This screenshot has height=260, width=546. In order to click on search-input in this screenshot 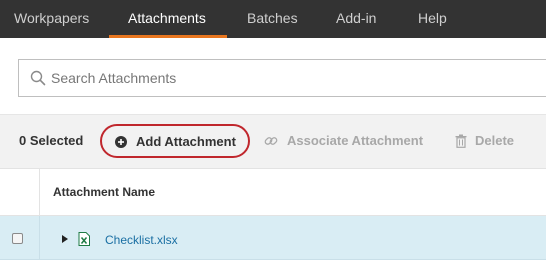, I will do `click(291, 78)`.